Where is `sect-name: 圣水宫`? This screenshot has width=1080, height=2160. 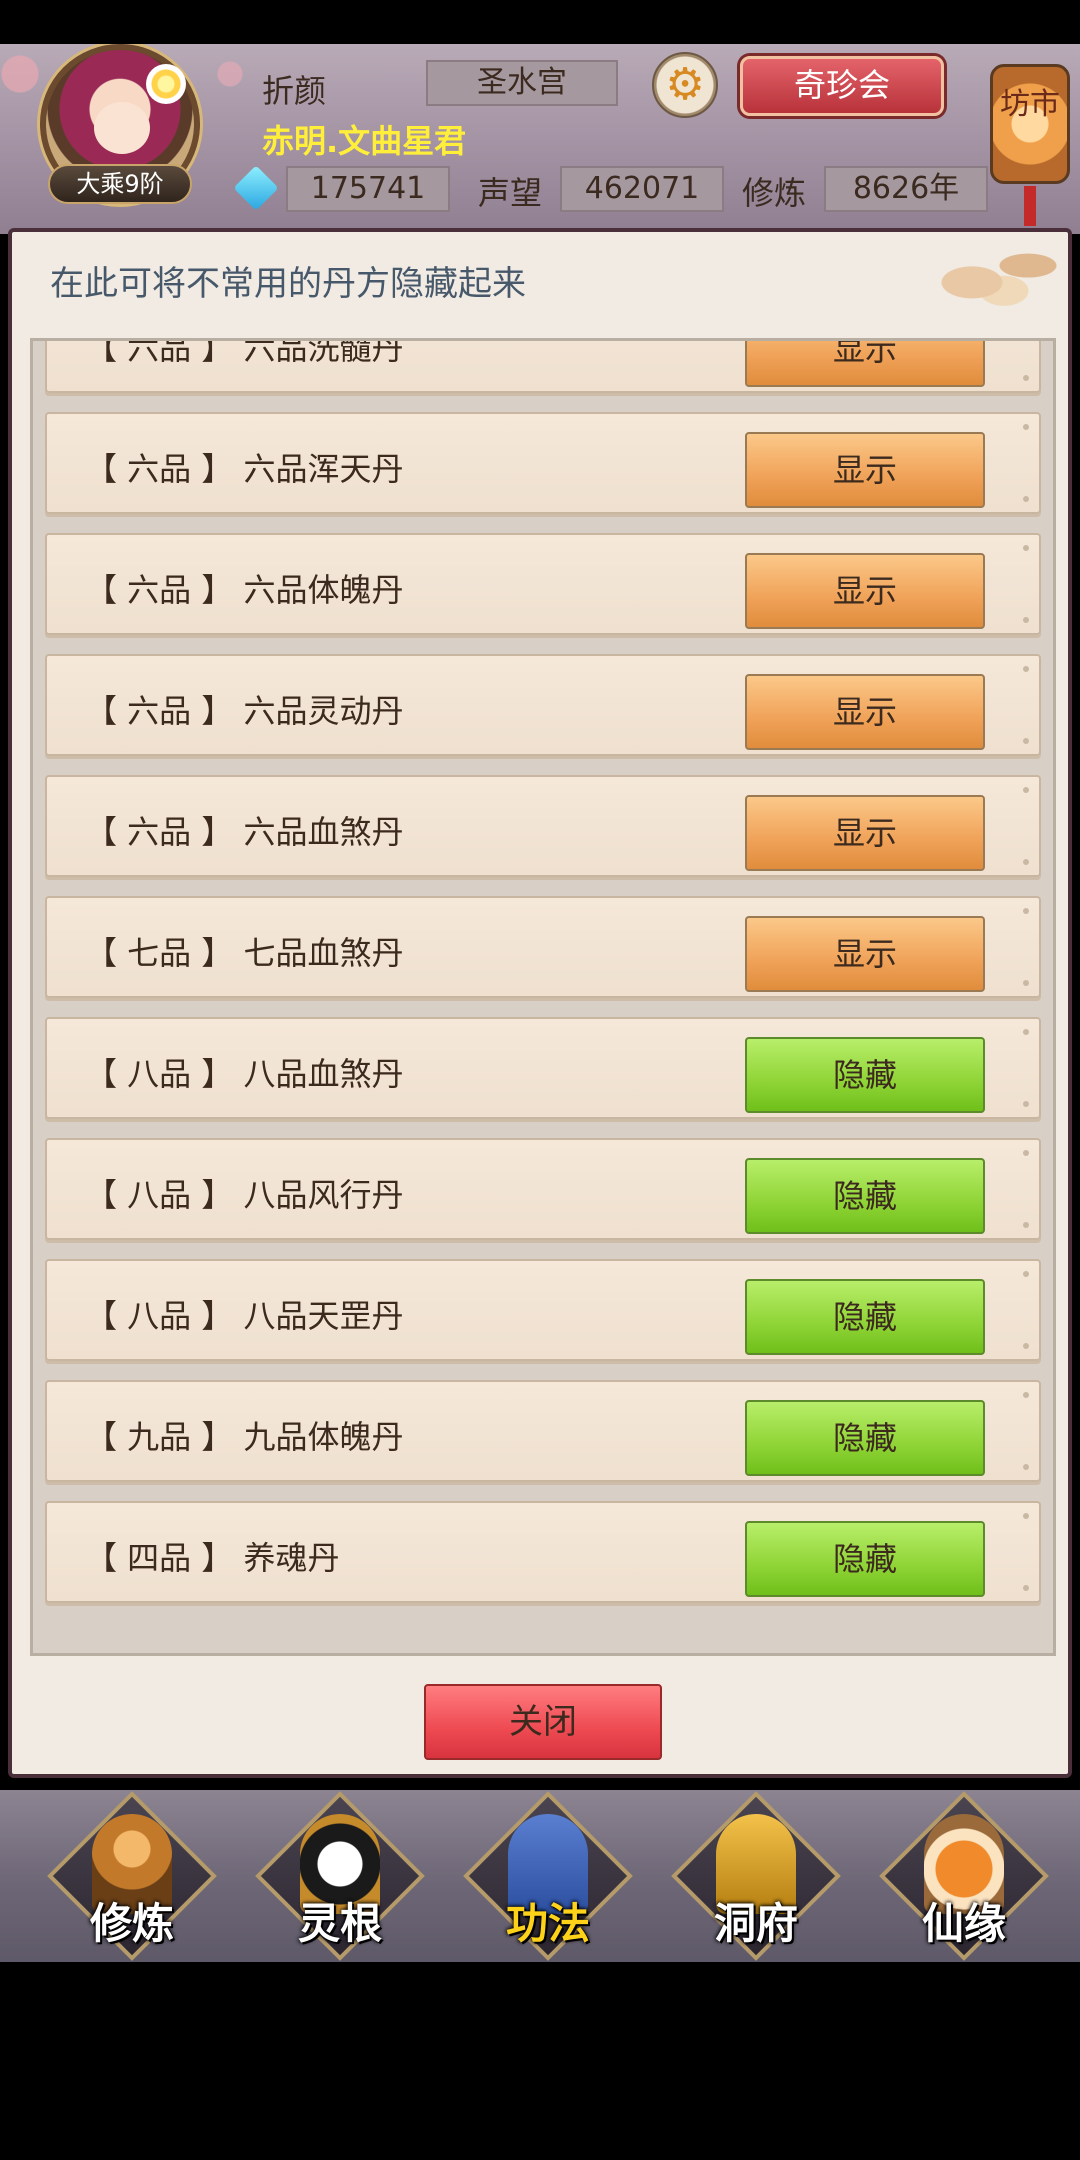
sect-name: 圣水宫 is located at coordinates (522, 83).